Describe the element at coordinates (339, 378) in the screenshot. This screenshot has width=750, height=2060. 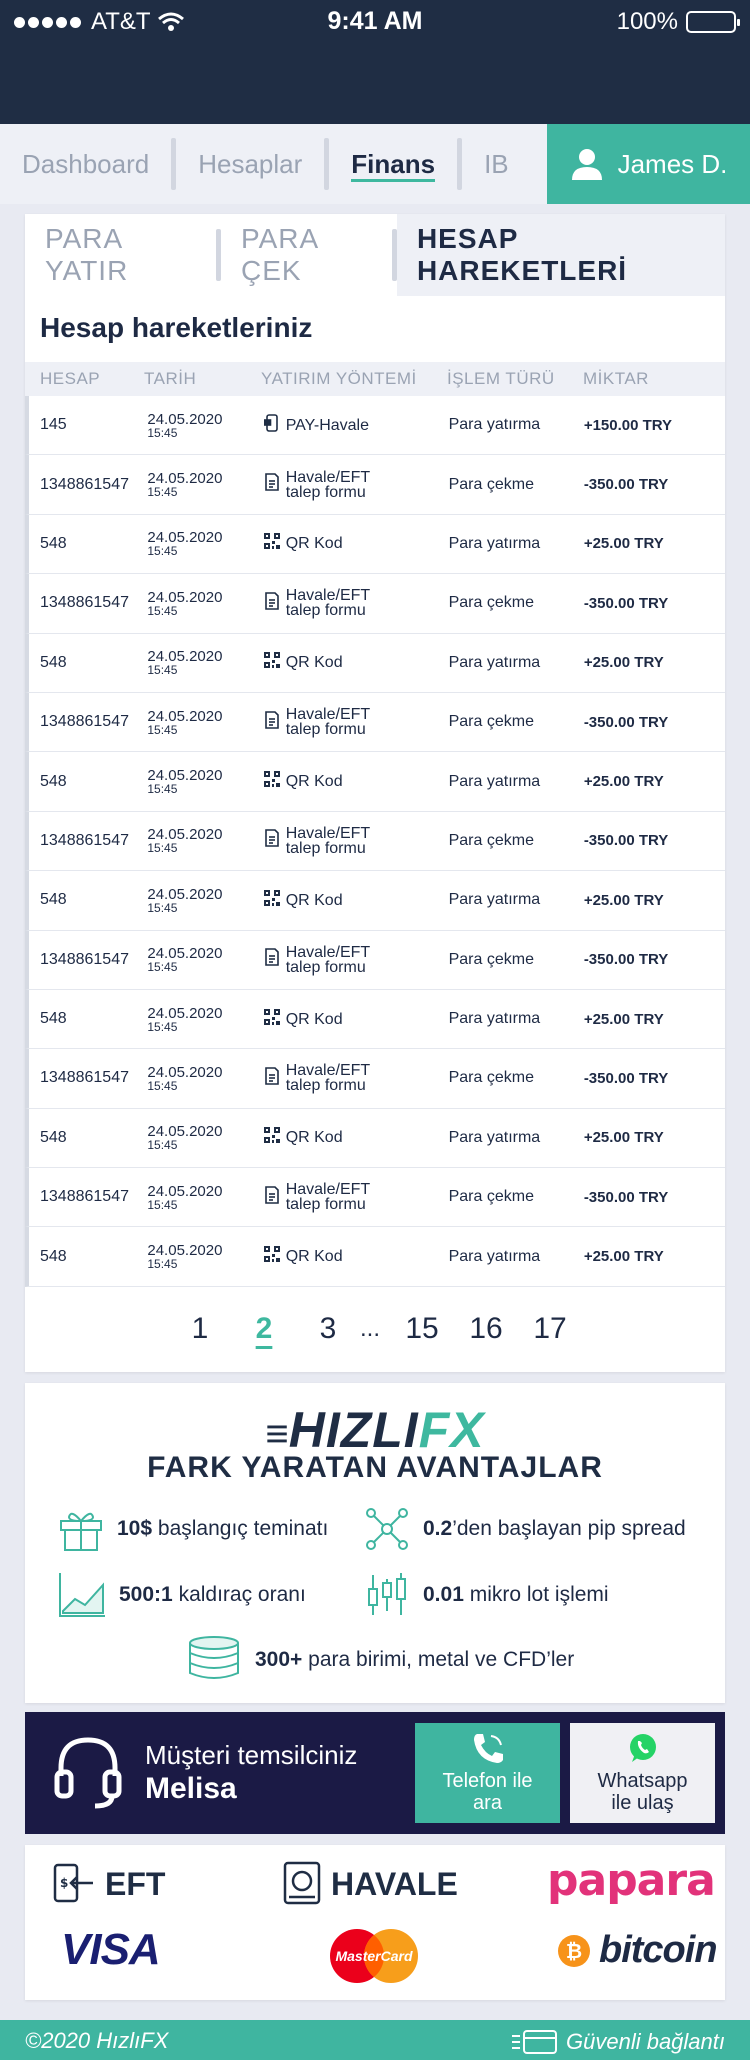
I see `column-header: YATIRIM YÖNTEMİ` at that location.